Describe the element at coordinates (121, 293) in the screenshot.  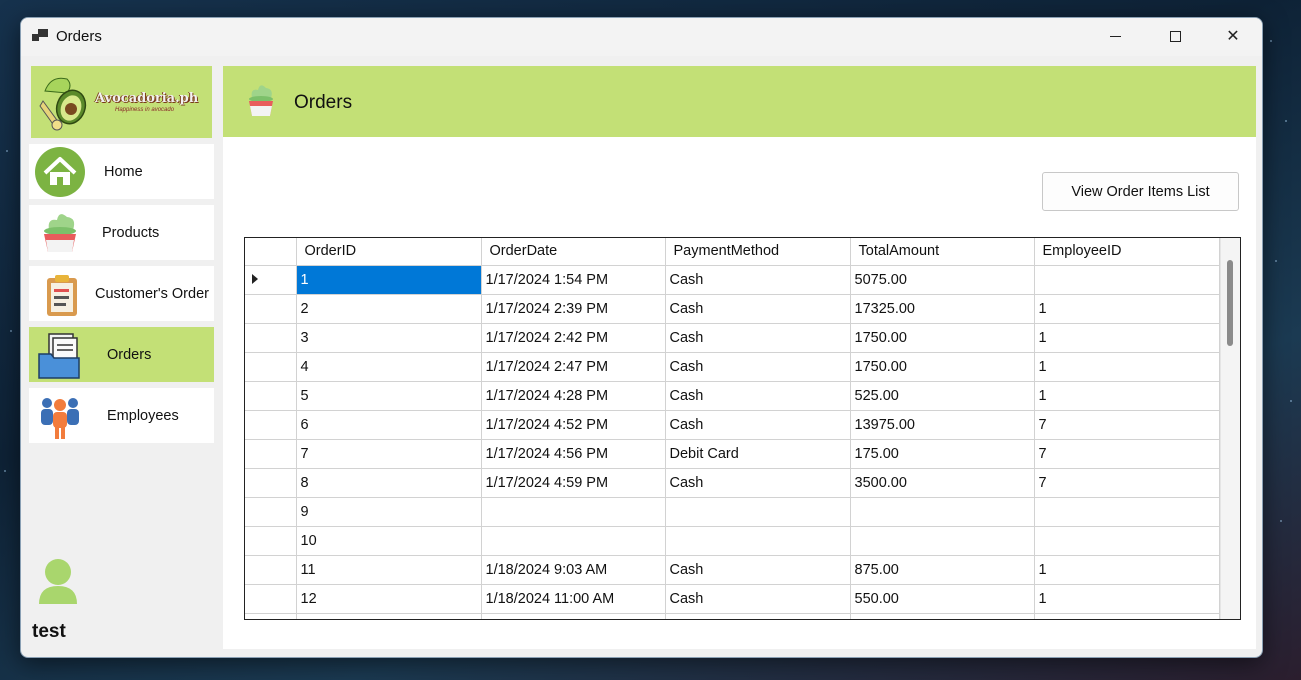
I see `sidebar-item-customers-order: Customer's Order` at that location.